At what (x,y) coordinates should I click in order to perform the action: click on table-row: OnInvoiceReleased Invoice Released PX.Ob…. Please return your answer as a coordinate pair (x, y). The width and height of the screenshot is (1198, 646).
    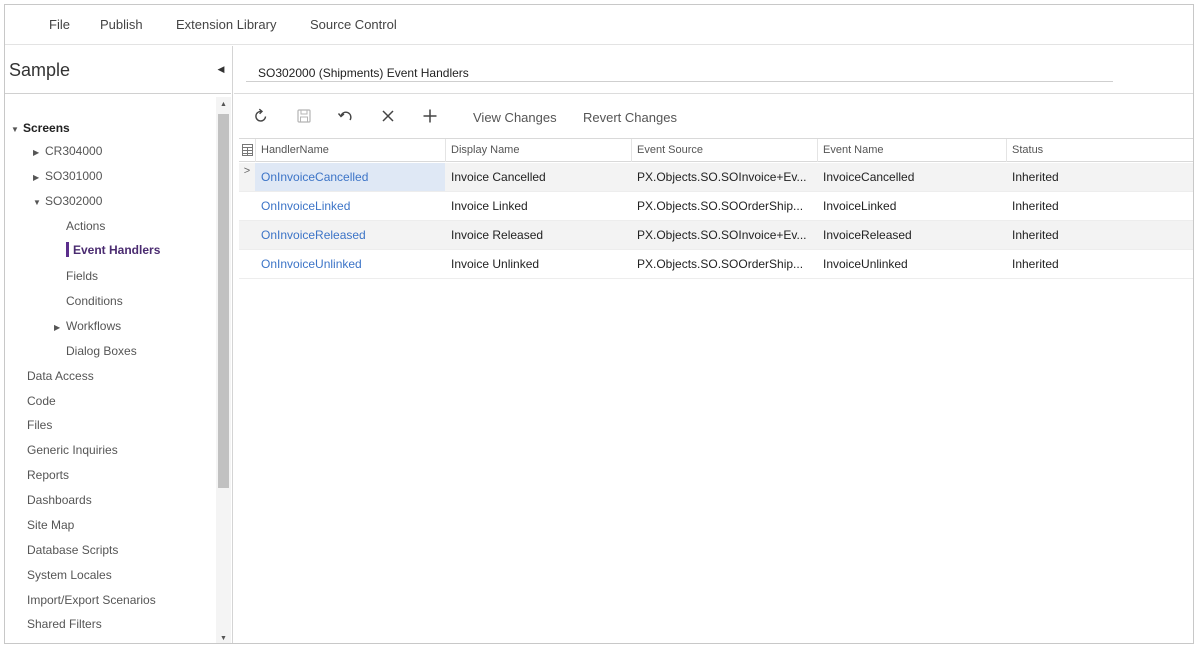
    Looking at the image, I should click on (716, 235).